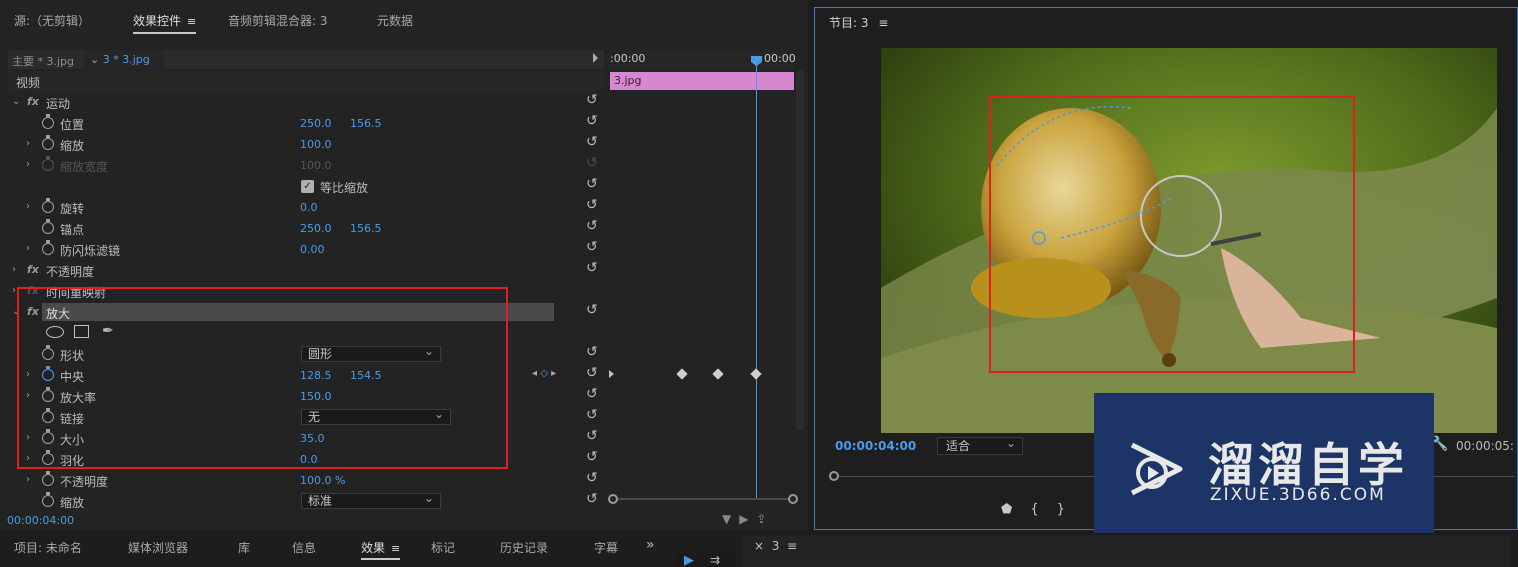 The image size is (1518, 567). I want to click on zoom-fit-dropdown: 适合, so click(980, 445).